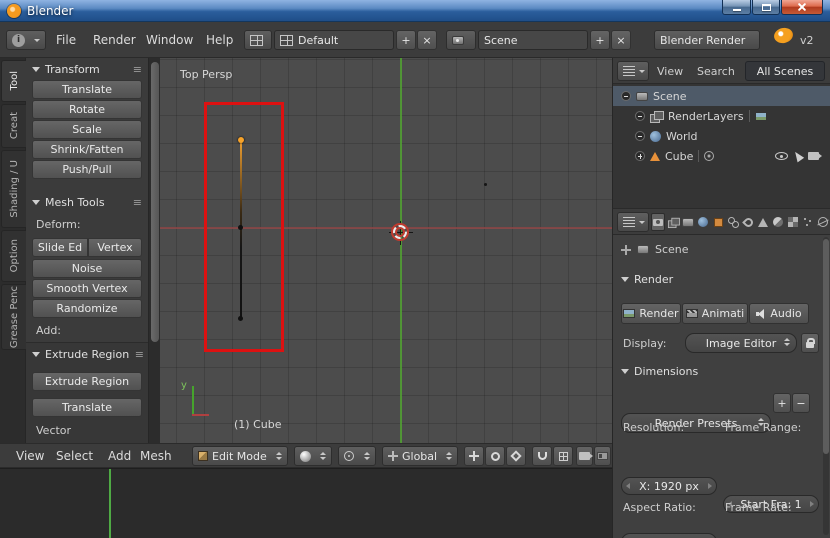  I want to click on display-dropdown: Image Editor, so click(741, 343).